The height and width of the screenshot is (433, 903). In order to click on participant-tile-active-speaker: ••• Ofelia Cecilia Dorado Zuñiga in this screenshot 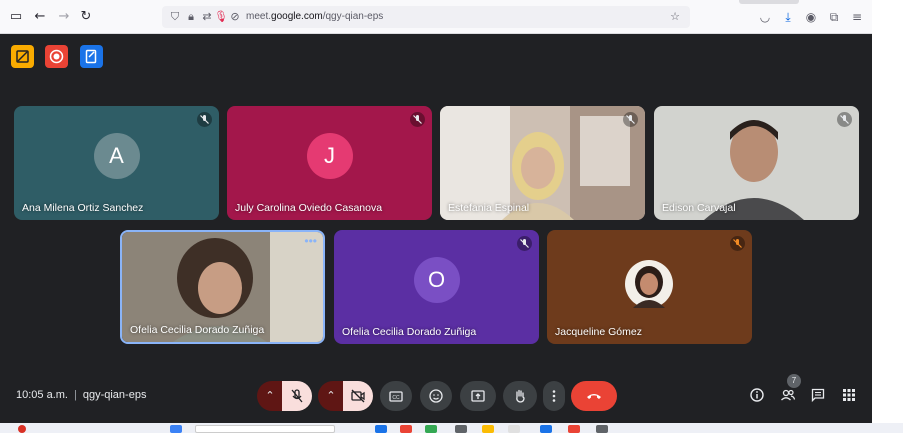, I will do `click(222, 287)`.